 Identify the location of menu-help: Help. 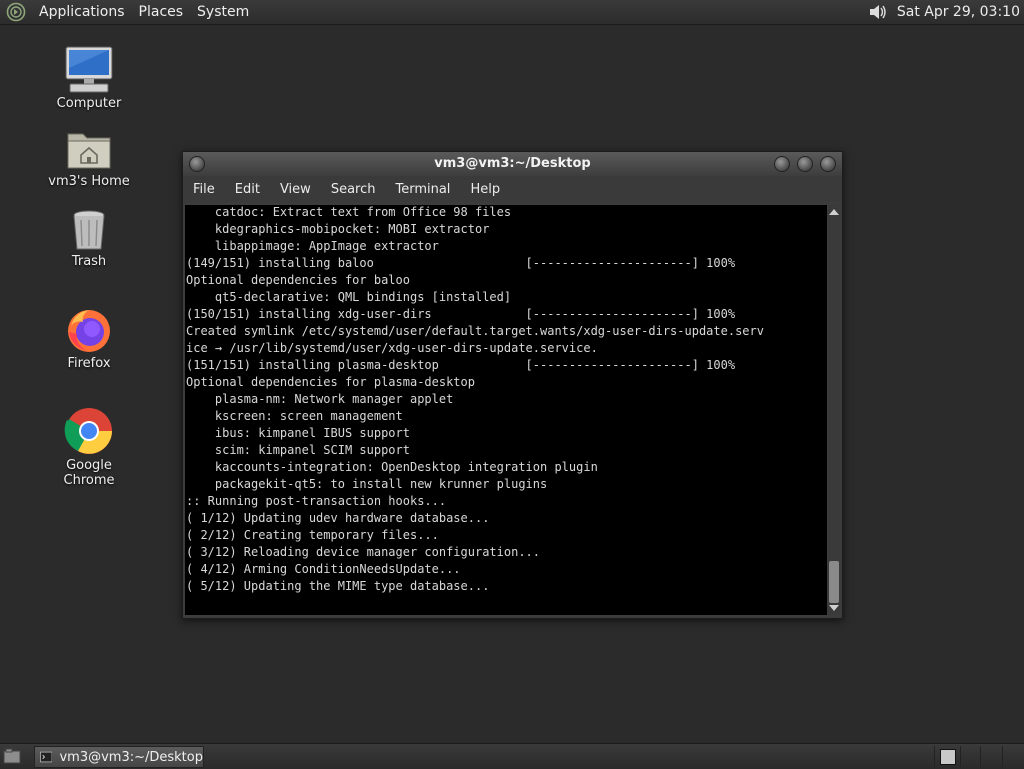
(485, 189).